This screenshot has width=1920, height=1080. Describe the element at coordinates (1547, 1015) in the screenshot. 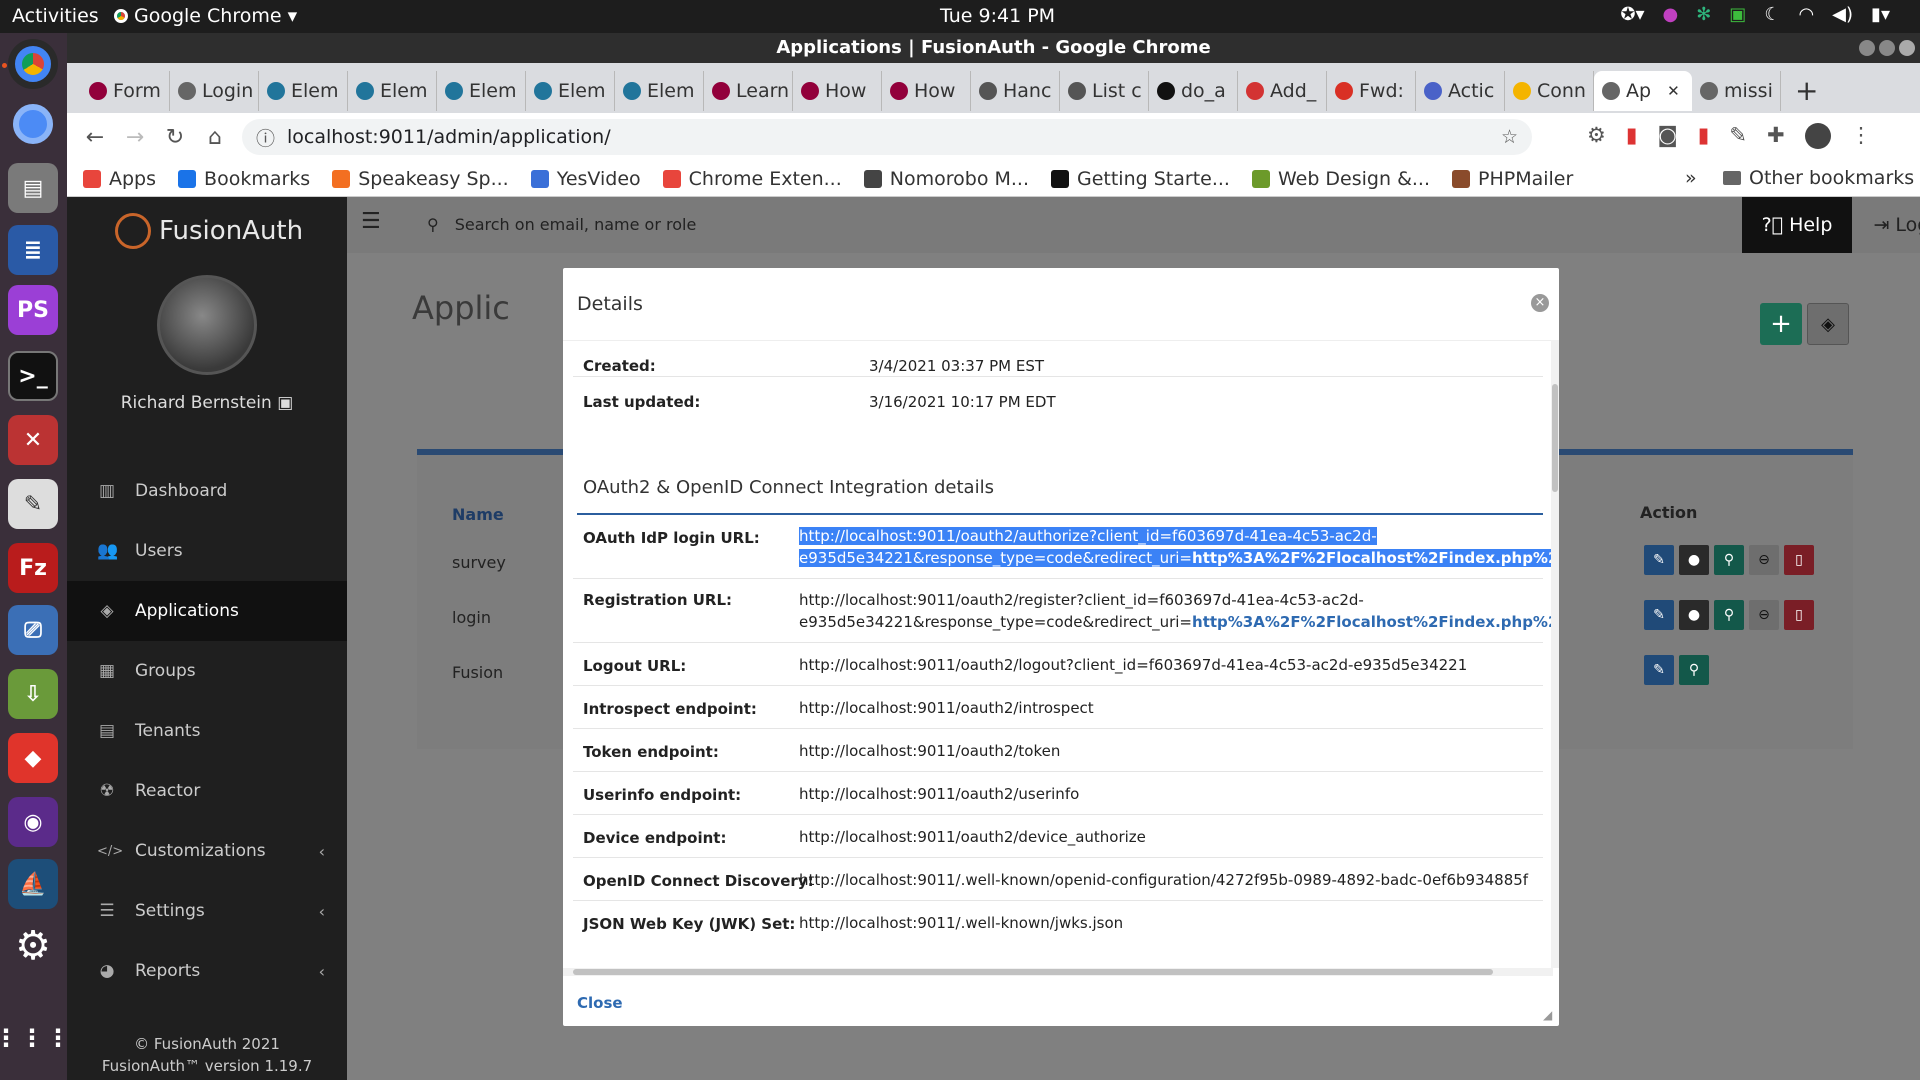

I see `resize-grip-icon: ◢` at that location.